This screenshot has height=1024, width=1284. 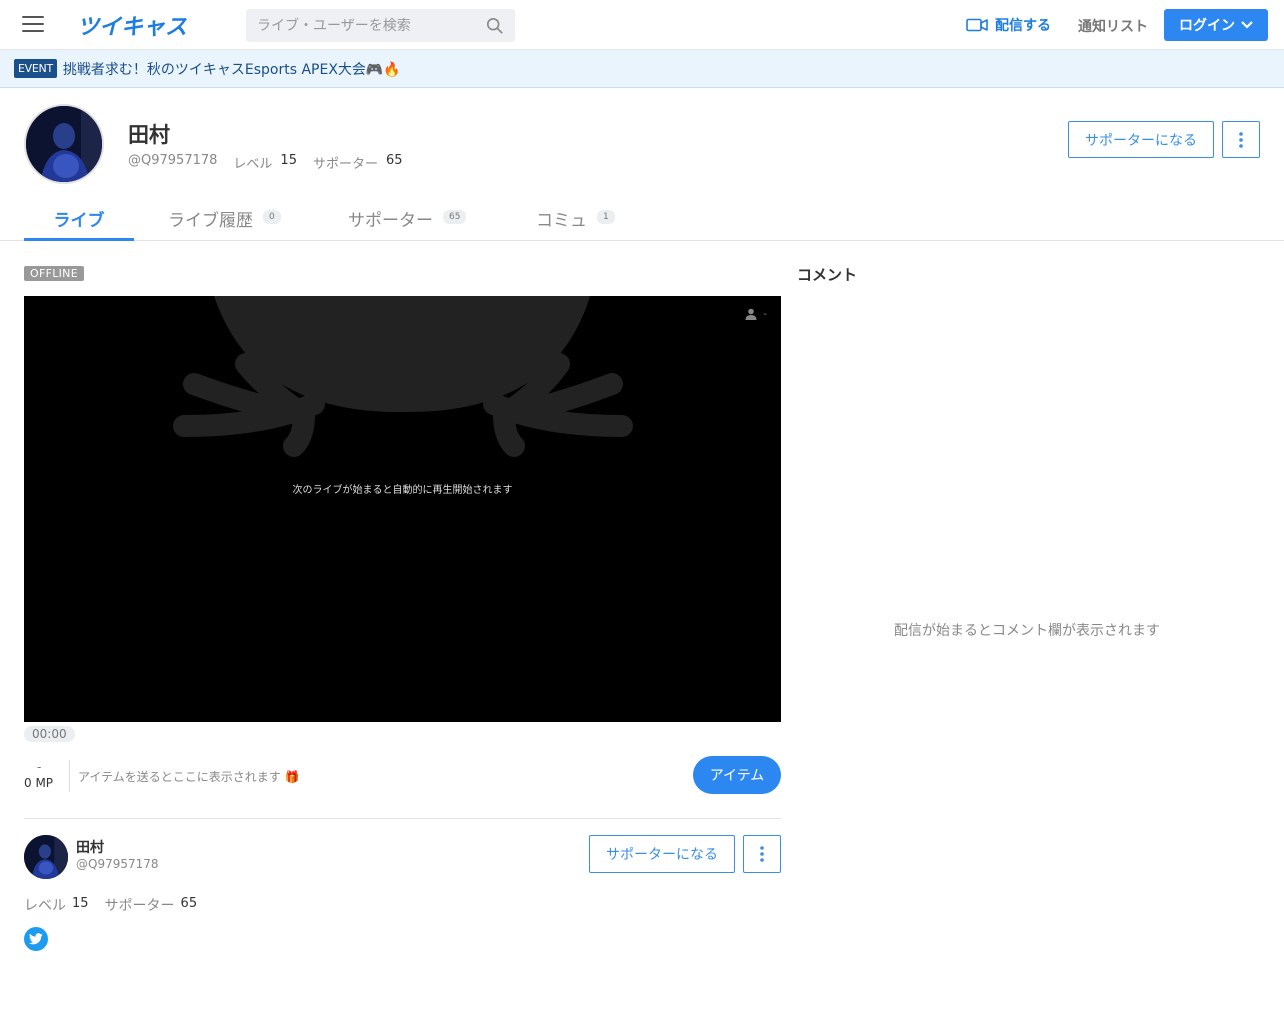 I want to click on profile-tabs: ライブ ライブ履歴 0 サポーター 65 コミュ 1, so click(x=642, y=219).